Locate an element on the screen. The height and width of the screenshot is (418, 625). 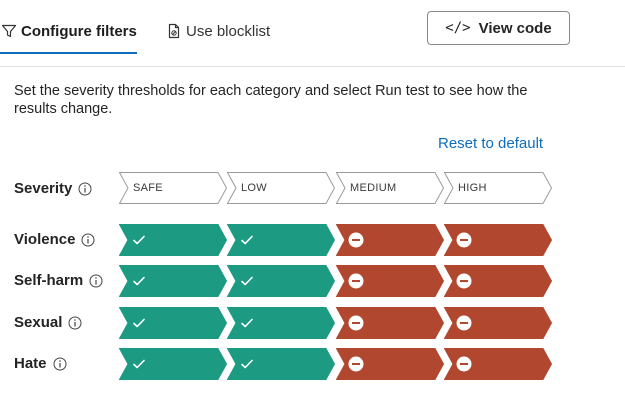
severity-row-label: Severity is located at coordinates (53, 188).